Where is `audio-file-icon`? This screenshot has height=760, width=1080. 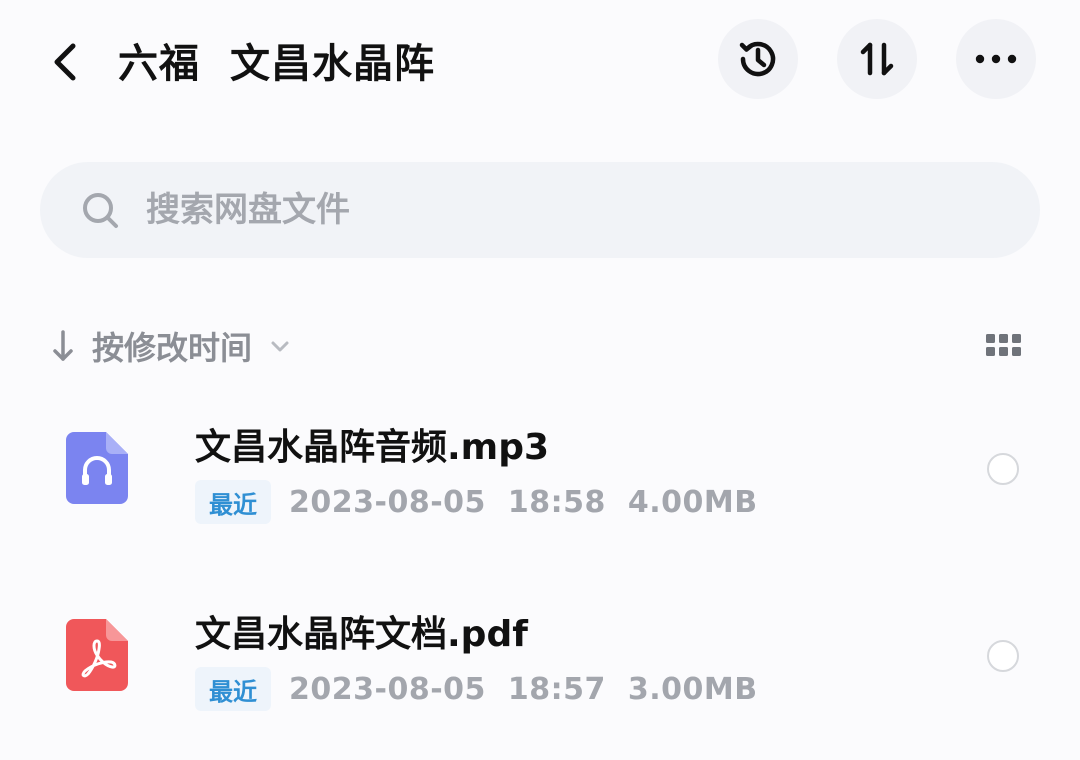 audio-file-icon is located at coordinates (97, 468).